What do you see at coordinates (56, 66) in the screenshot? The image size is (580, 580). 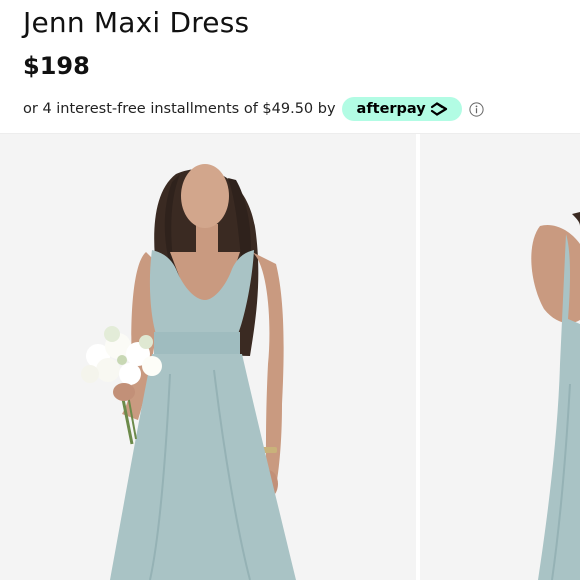 I see `product-price: $198` at bounding box center [56, 66].